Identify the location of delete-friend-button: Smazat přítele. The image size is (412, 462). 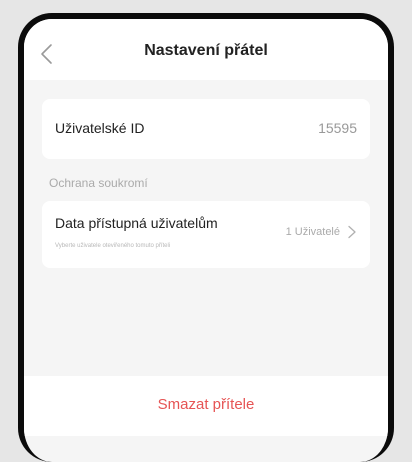
(206, 404).